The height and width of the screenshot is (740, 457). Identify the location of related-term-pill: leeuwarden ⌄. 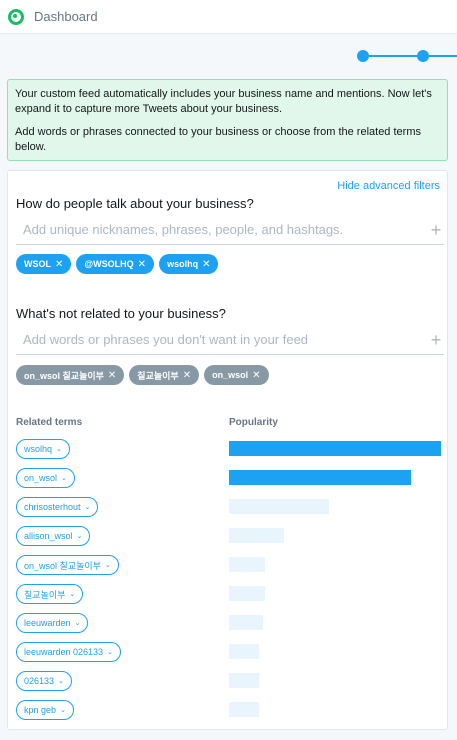
(52, 623).